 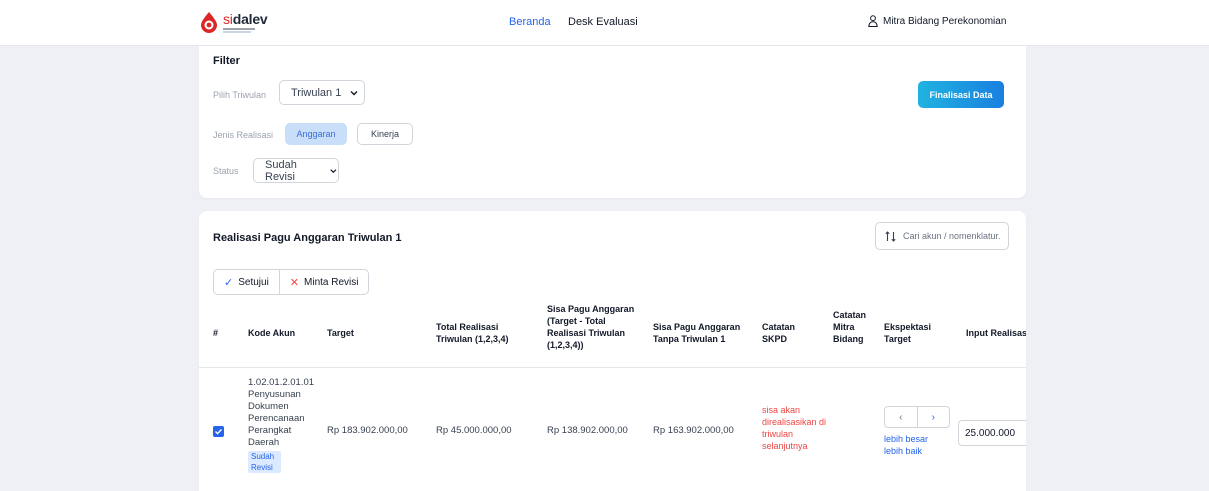 What do you see at coordinates (779, 333) in the screenshot?
I see `th-catatan-skpd: Catatan SKPD` at bounding box center [779, 333].